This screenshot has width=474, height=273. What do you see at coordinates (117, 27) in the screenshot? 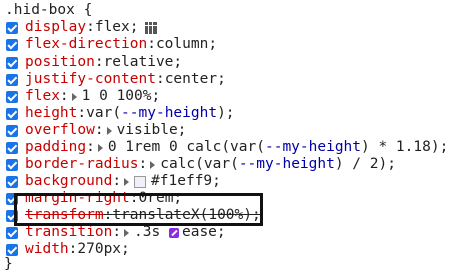
I see `property-value: flex;` at bounding box center [117, 27].